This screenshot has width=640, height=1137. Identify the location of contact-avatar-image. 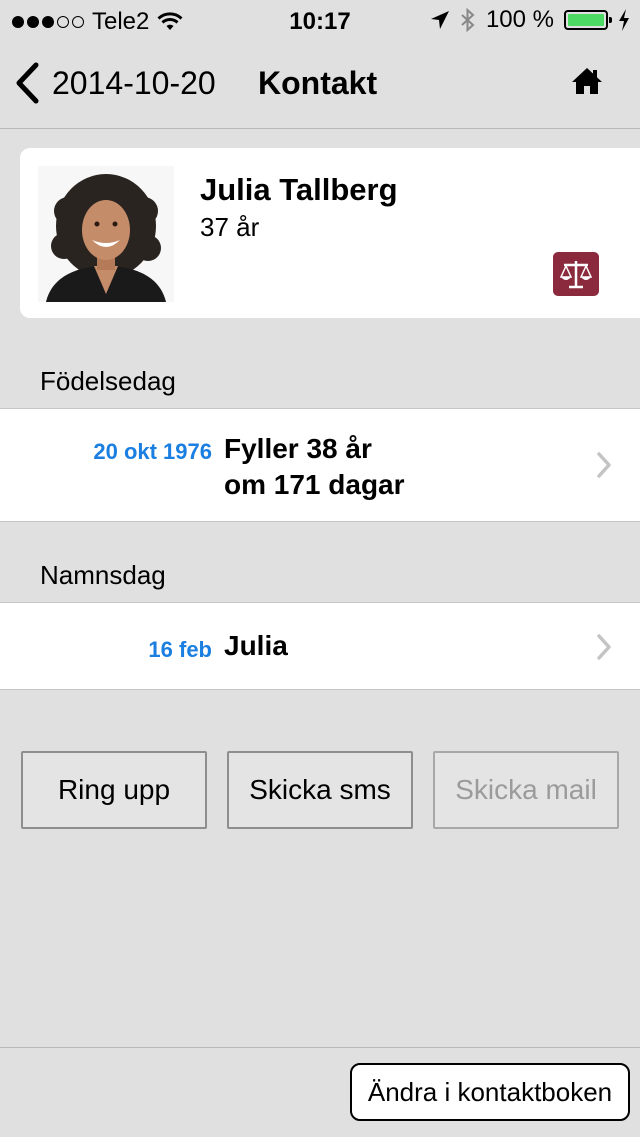
(106, 234).